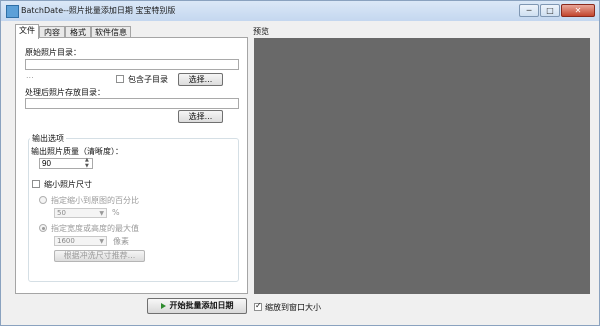 This screenshot has height=326, width=600. What do you see at coordinates (529, 10) in the screenshot?
I see `minimize-button: ─` at bounding box center [529, 10].